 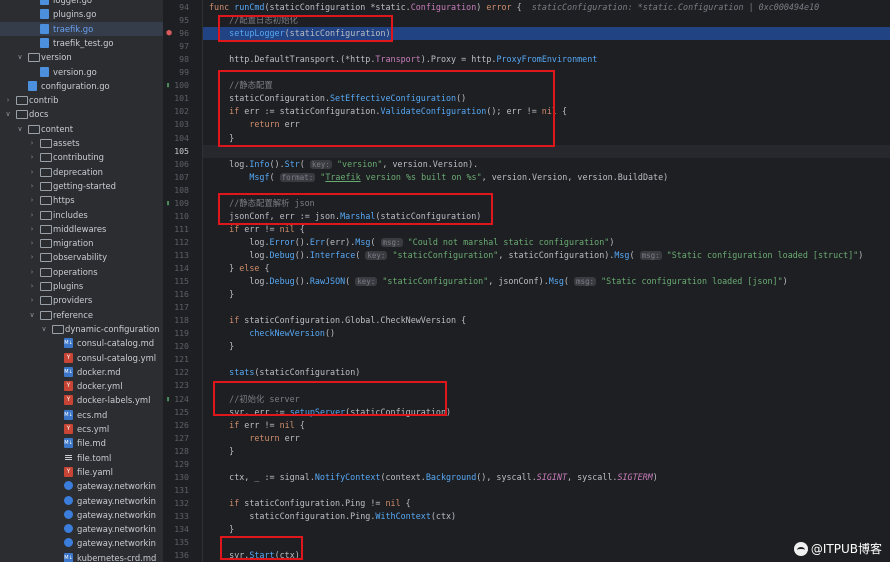 What do you see at coordinates (650, 255) in the screenshot?
I see `param-hint: msg:` at bounding box center [650, 255].